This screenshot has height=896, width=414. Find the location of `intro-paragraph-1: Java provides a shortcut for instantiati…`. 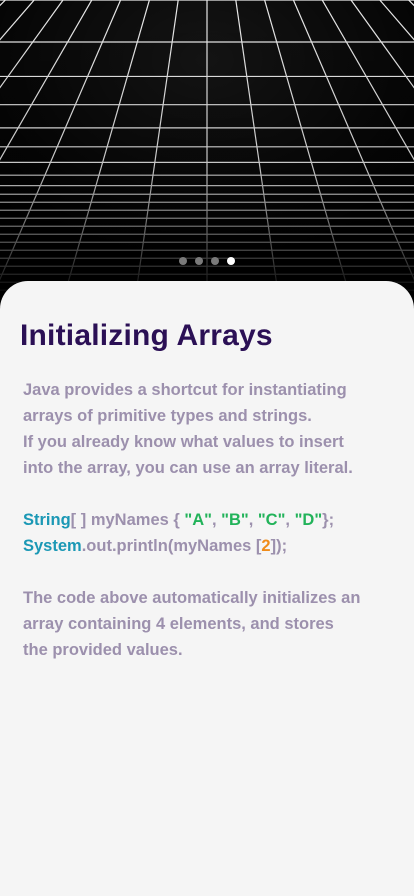

intro-paragraph-1: Java provides a shortcut for instantiati… is located at coordinates (185, 403).